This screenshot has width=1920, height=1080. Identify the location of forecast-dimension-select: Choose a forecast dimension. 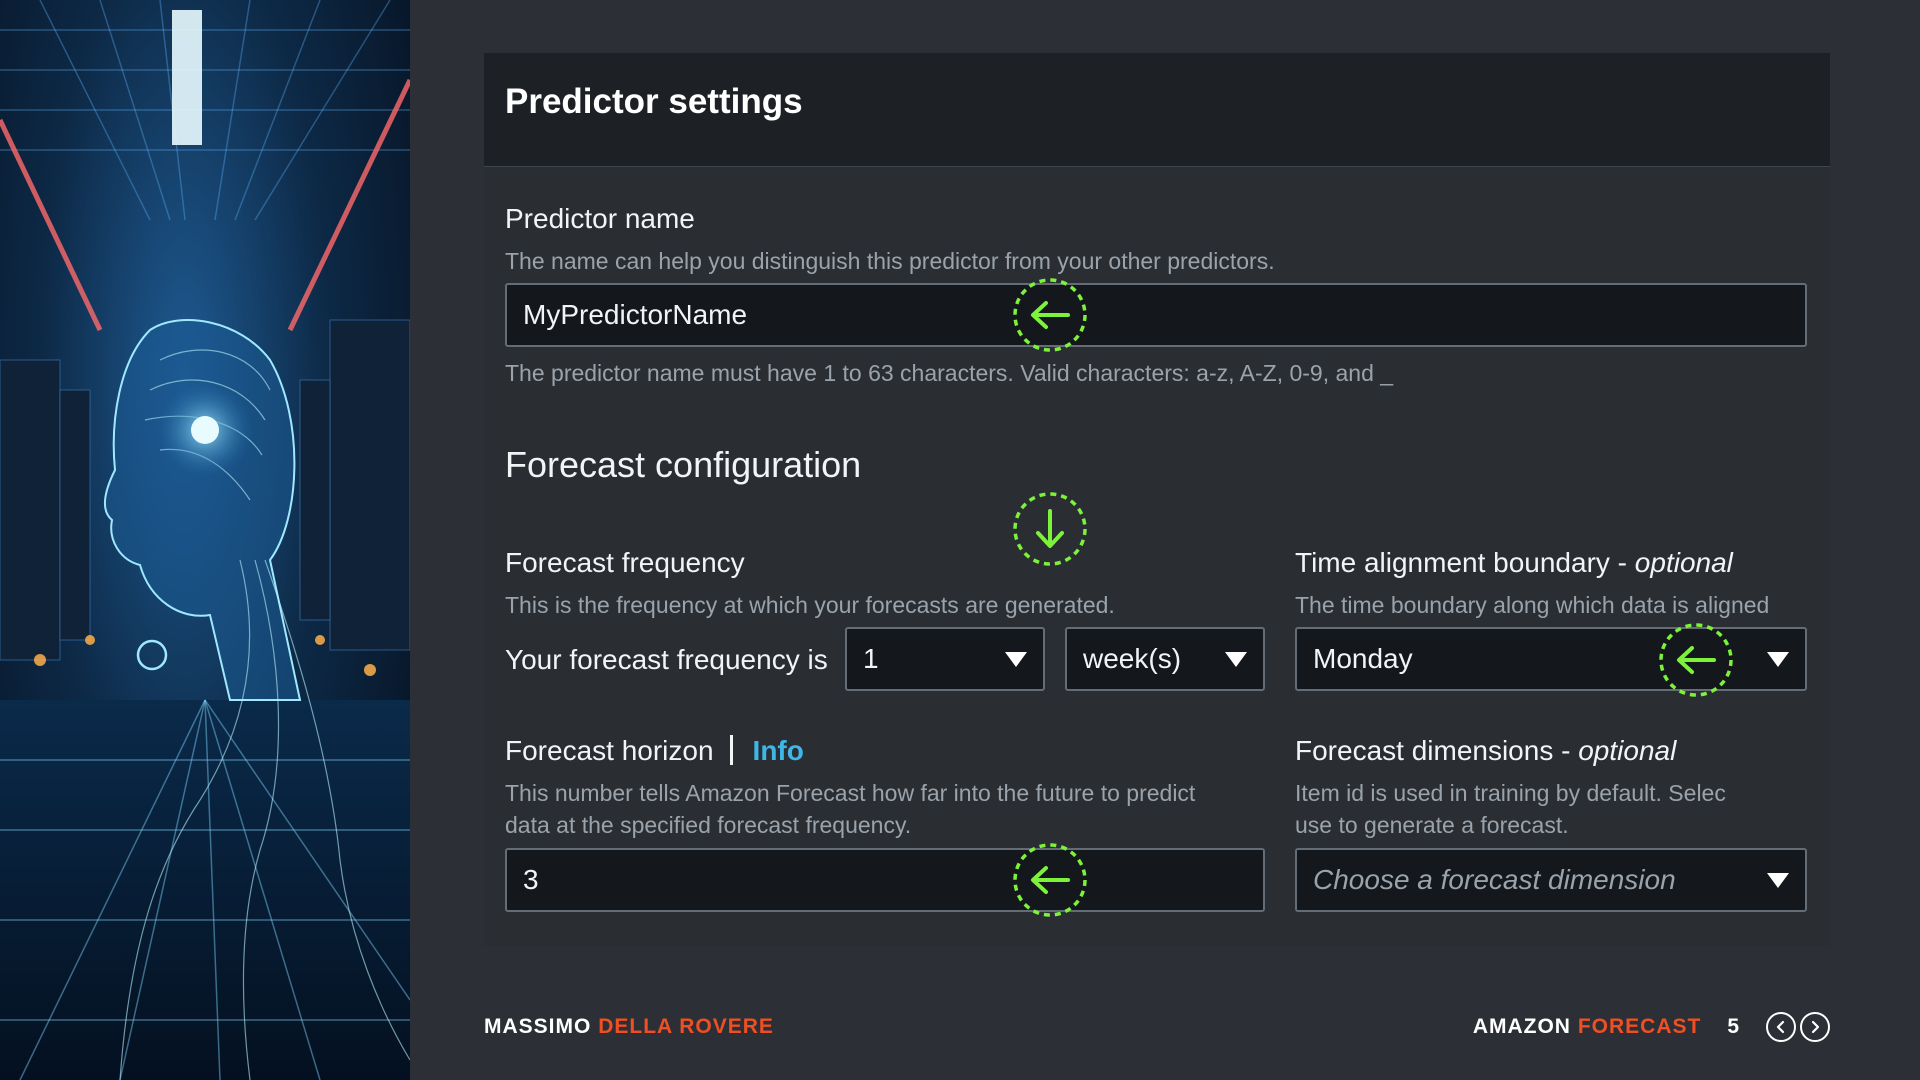
(1551, 880).